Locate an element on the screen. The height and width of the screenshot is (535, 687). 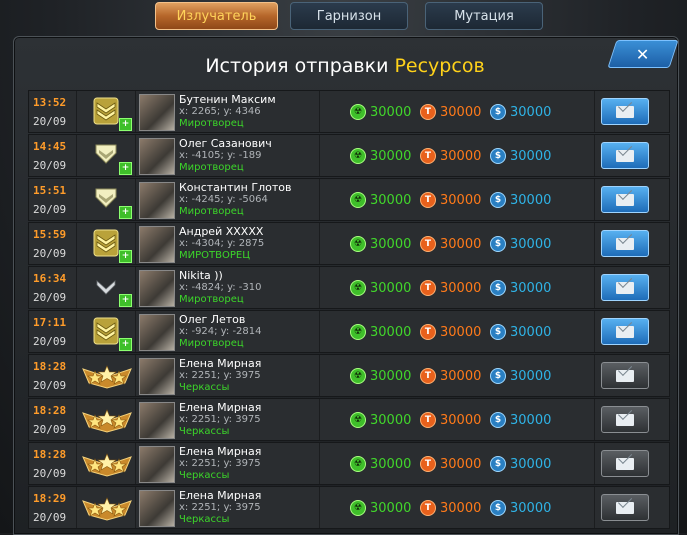
player-name: Константин Глотов is located at coordinates (235, 187).